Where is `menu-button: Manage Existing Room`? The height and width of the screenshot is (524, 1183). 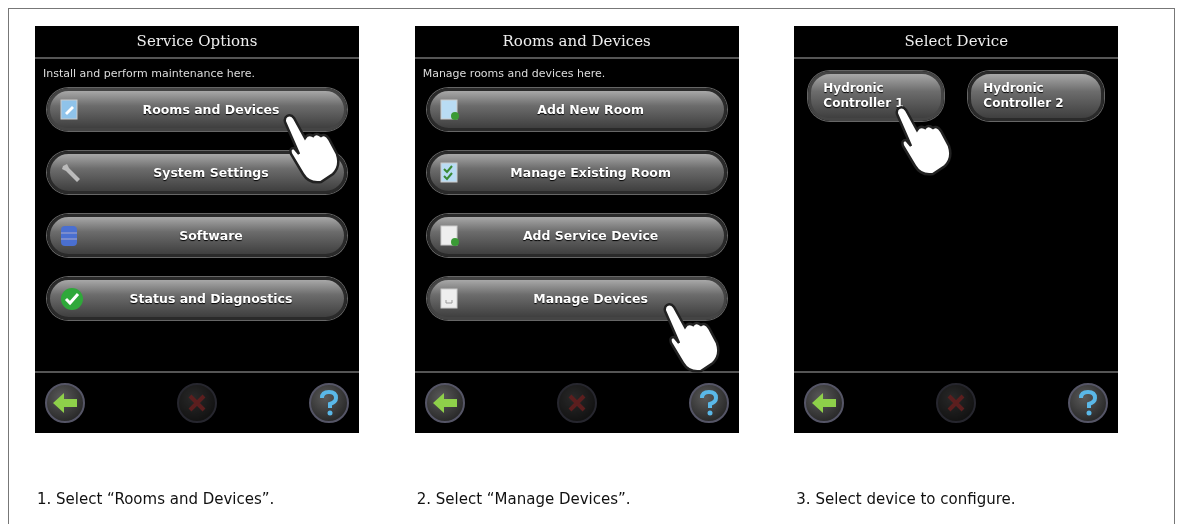 menu-button: Manage Existing Room is located at coordinates (576, 172).